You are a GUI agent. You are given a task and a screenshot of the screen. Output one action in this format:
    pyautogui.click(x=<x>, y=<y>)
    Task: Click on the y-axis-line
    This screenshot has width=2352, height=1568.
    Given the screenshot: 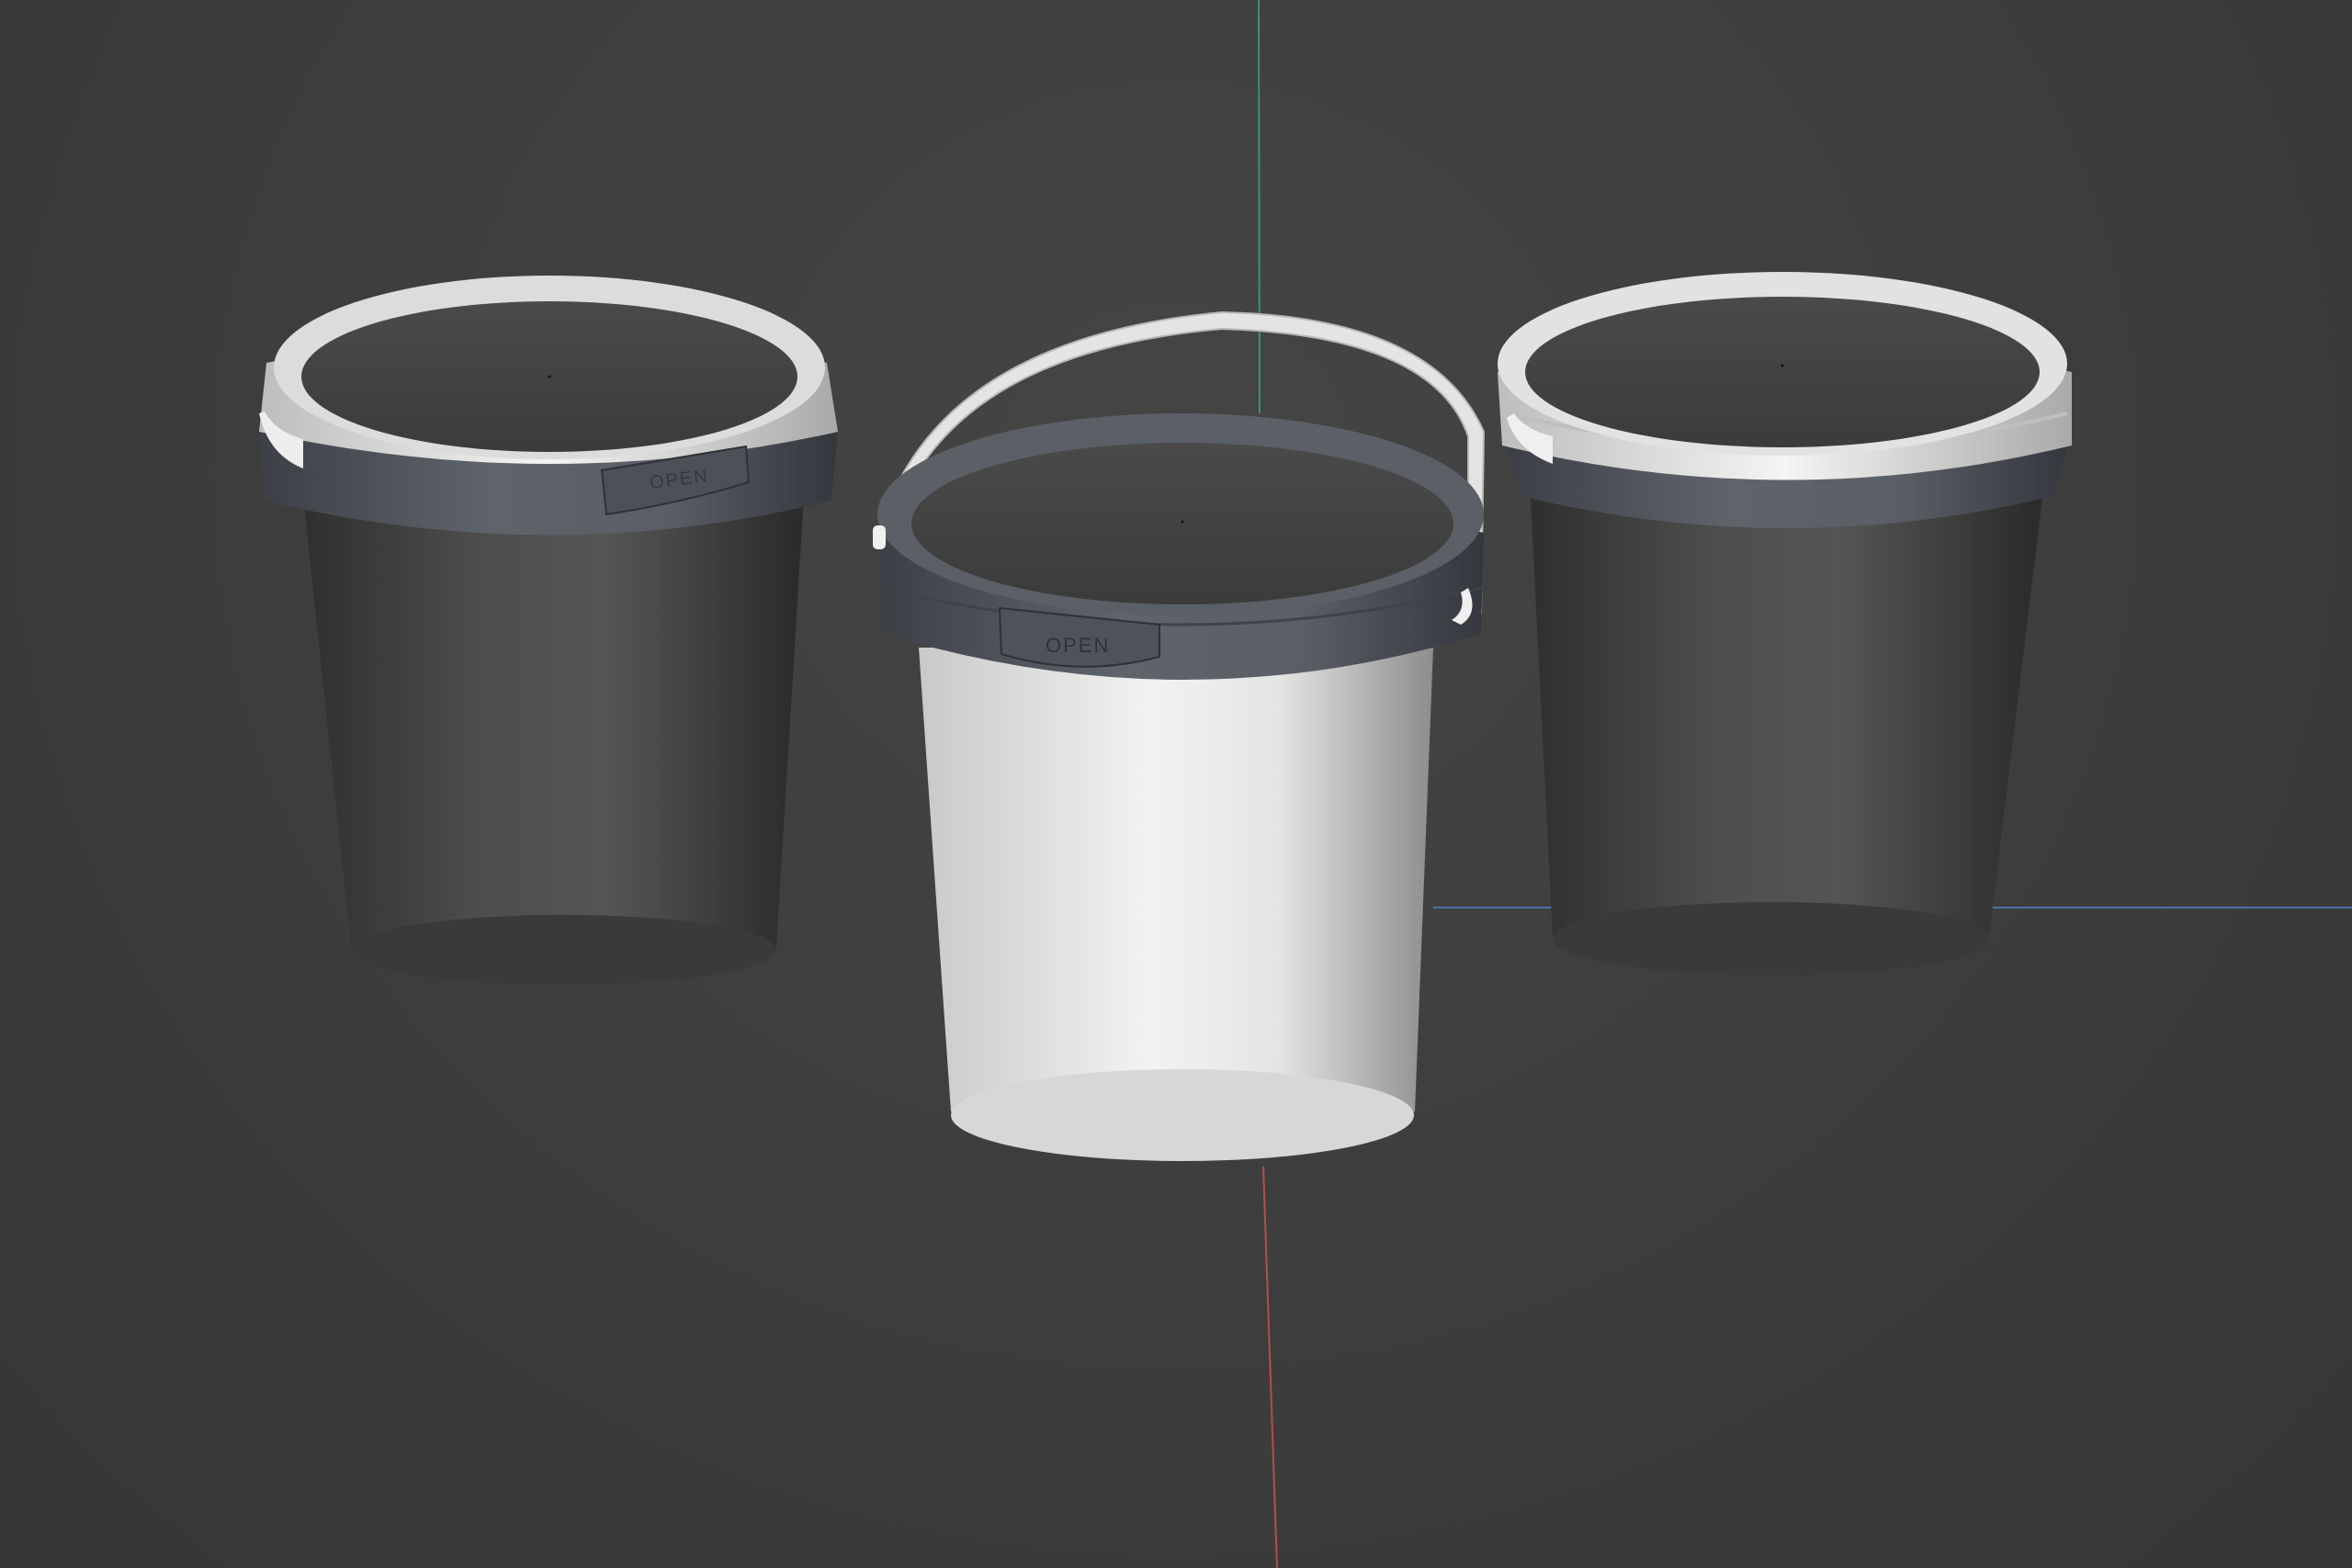 What is the action you would take?
    pyautogui.click(x=1259, y=207)
    